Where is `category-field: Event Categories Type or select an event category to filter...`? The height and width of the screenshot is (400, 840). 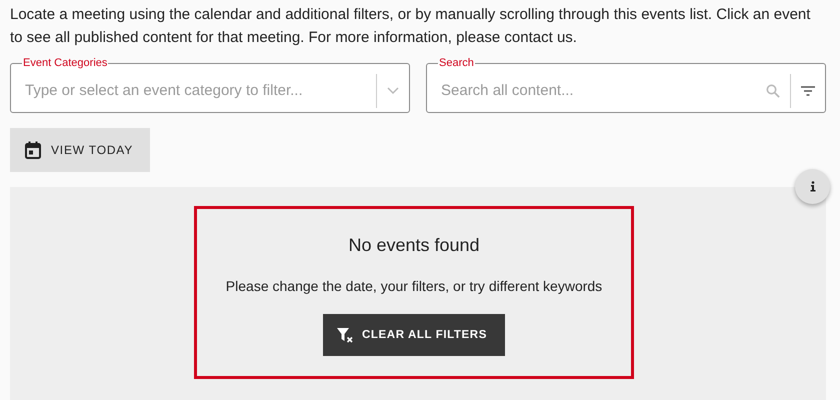
category-field: Event Categories Type or select an event category to filter... is located at coordinates (210, 85).